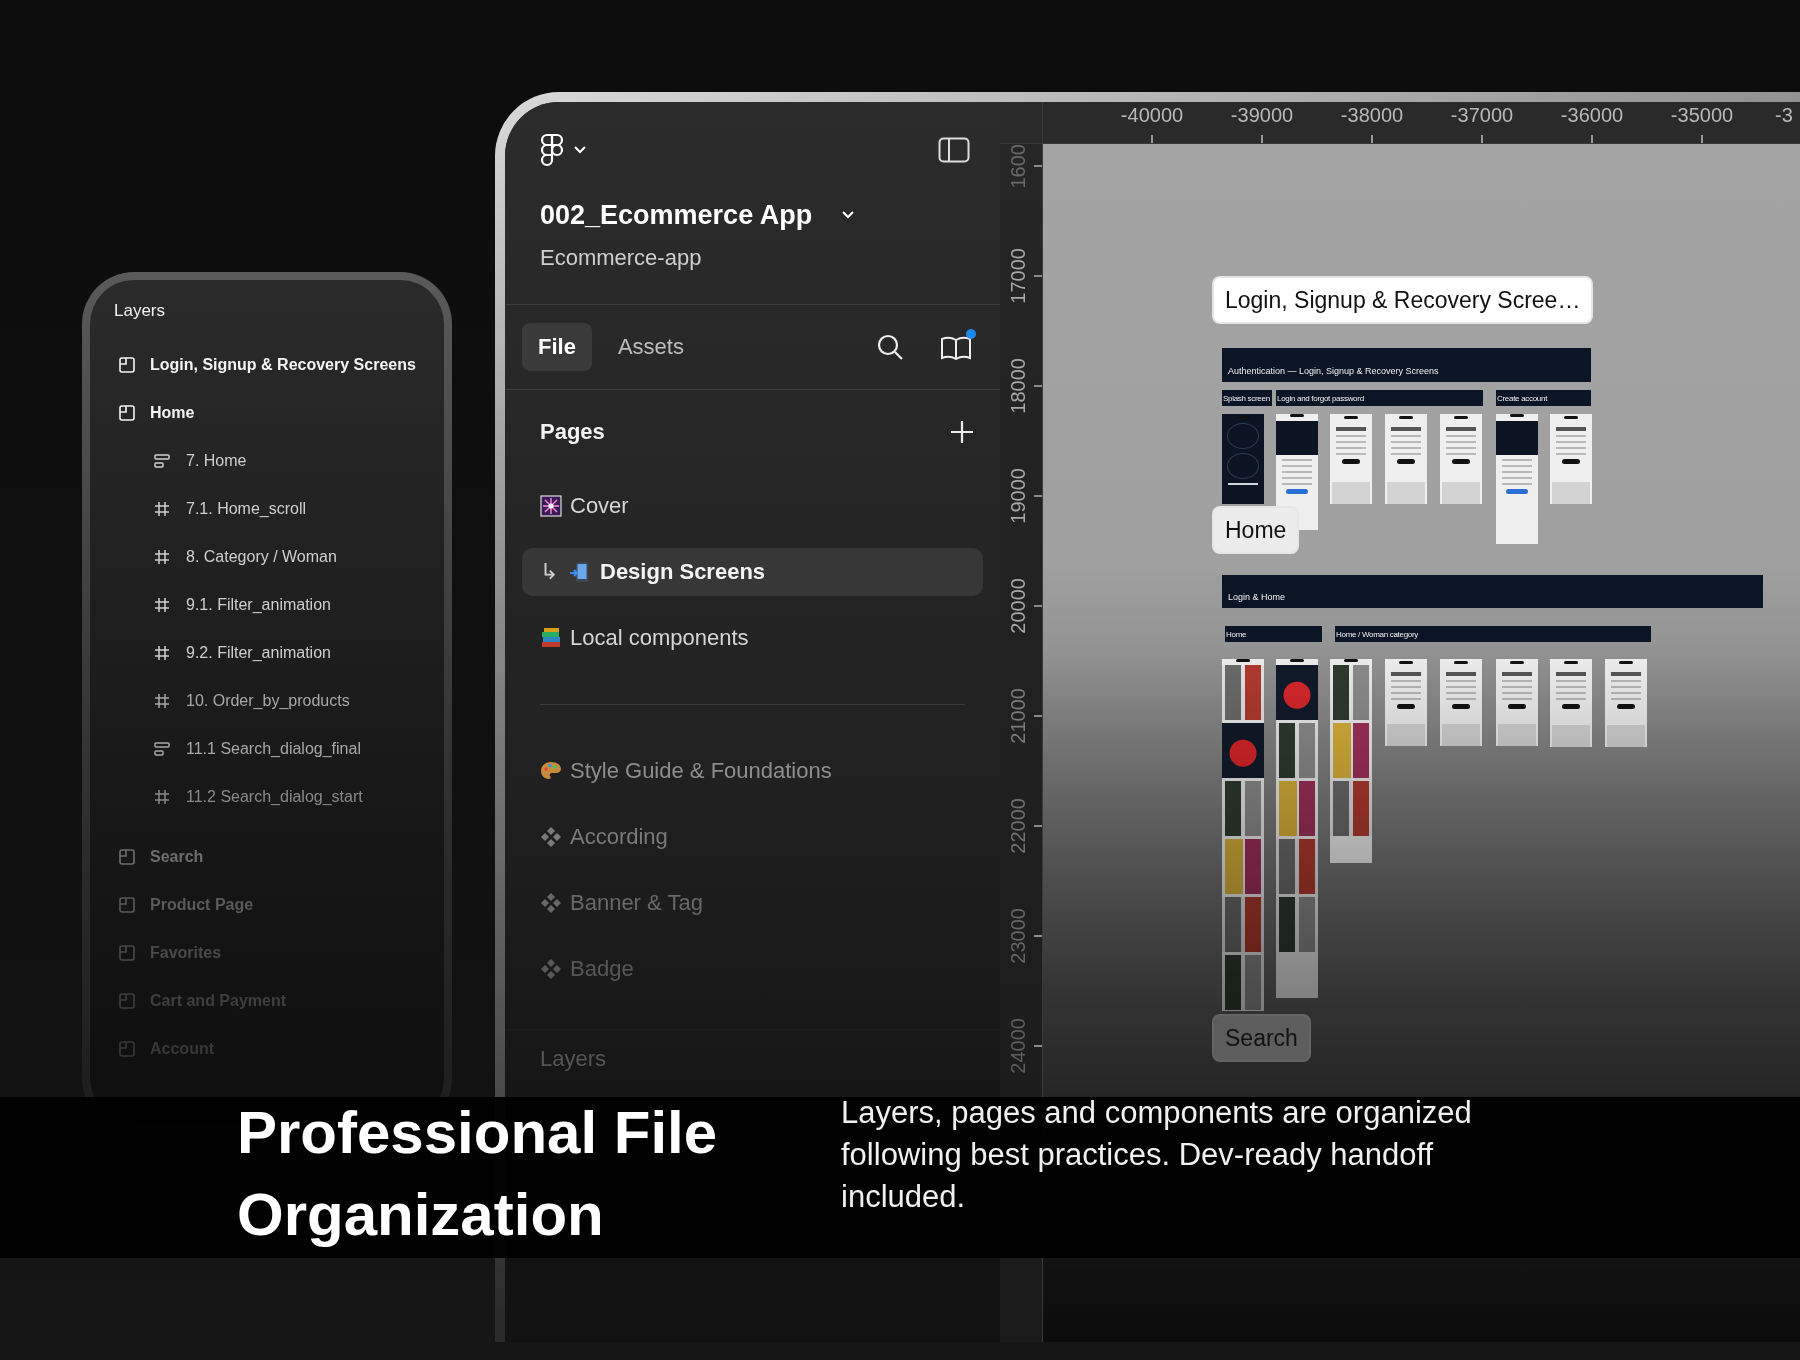 This screenshot has height=1360, width=1800. I want to click on tab: File, so click(557, 347).